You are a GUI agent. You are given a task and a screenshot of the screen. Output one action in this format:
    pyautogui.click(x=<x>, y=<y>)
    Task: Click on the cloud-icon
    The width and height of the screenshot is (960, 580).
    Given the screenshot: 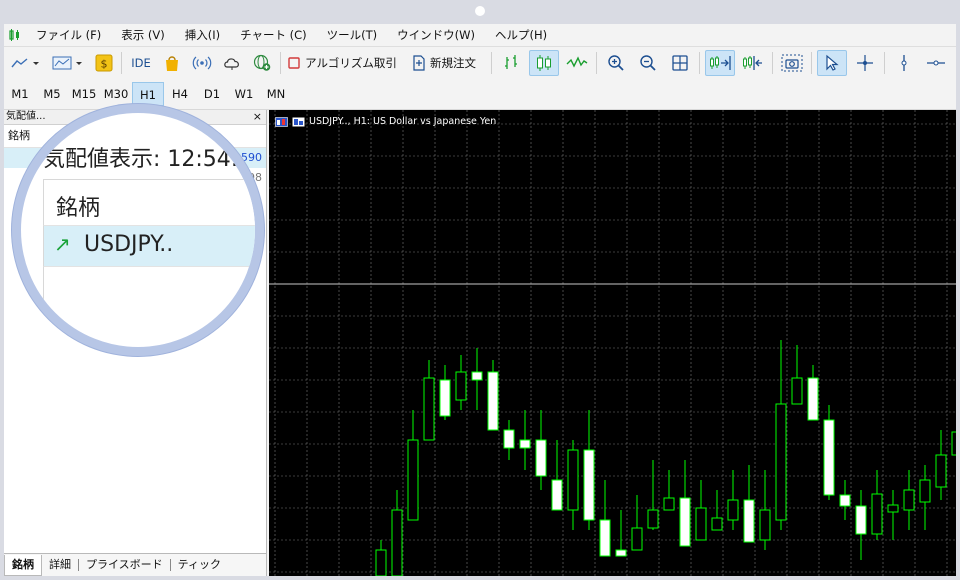 What is the action you would take?
    pyautogui.click(x=231, y=64)
    